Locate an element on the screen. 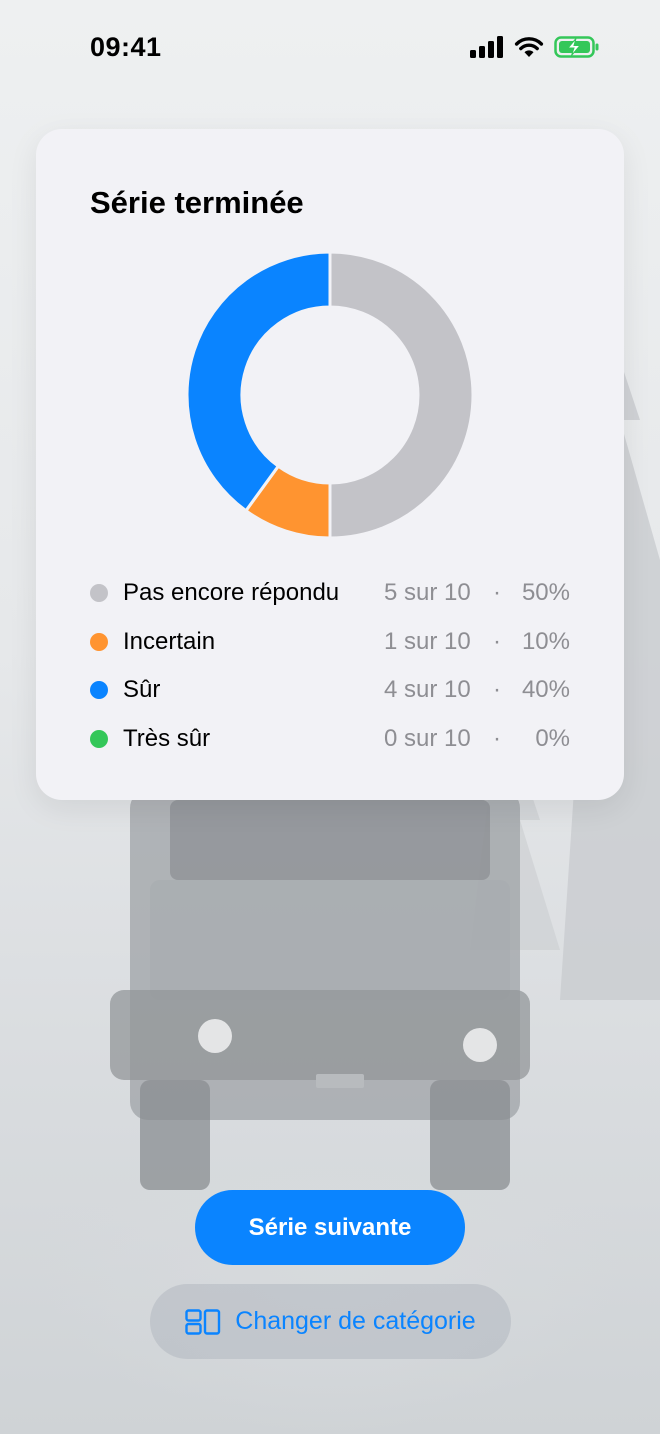  legend-row: Sûr 4 sur 10 · 40% is located at coordinates (330, 690).